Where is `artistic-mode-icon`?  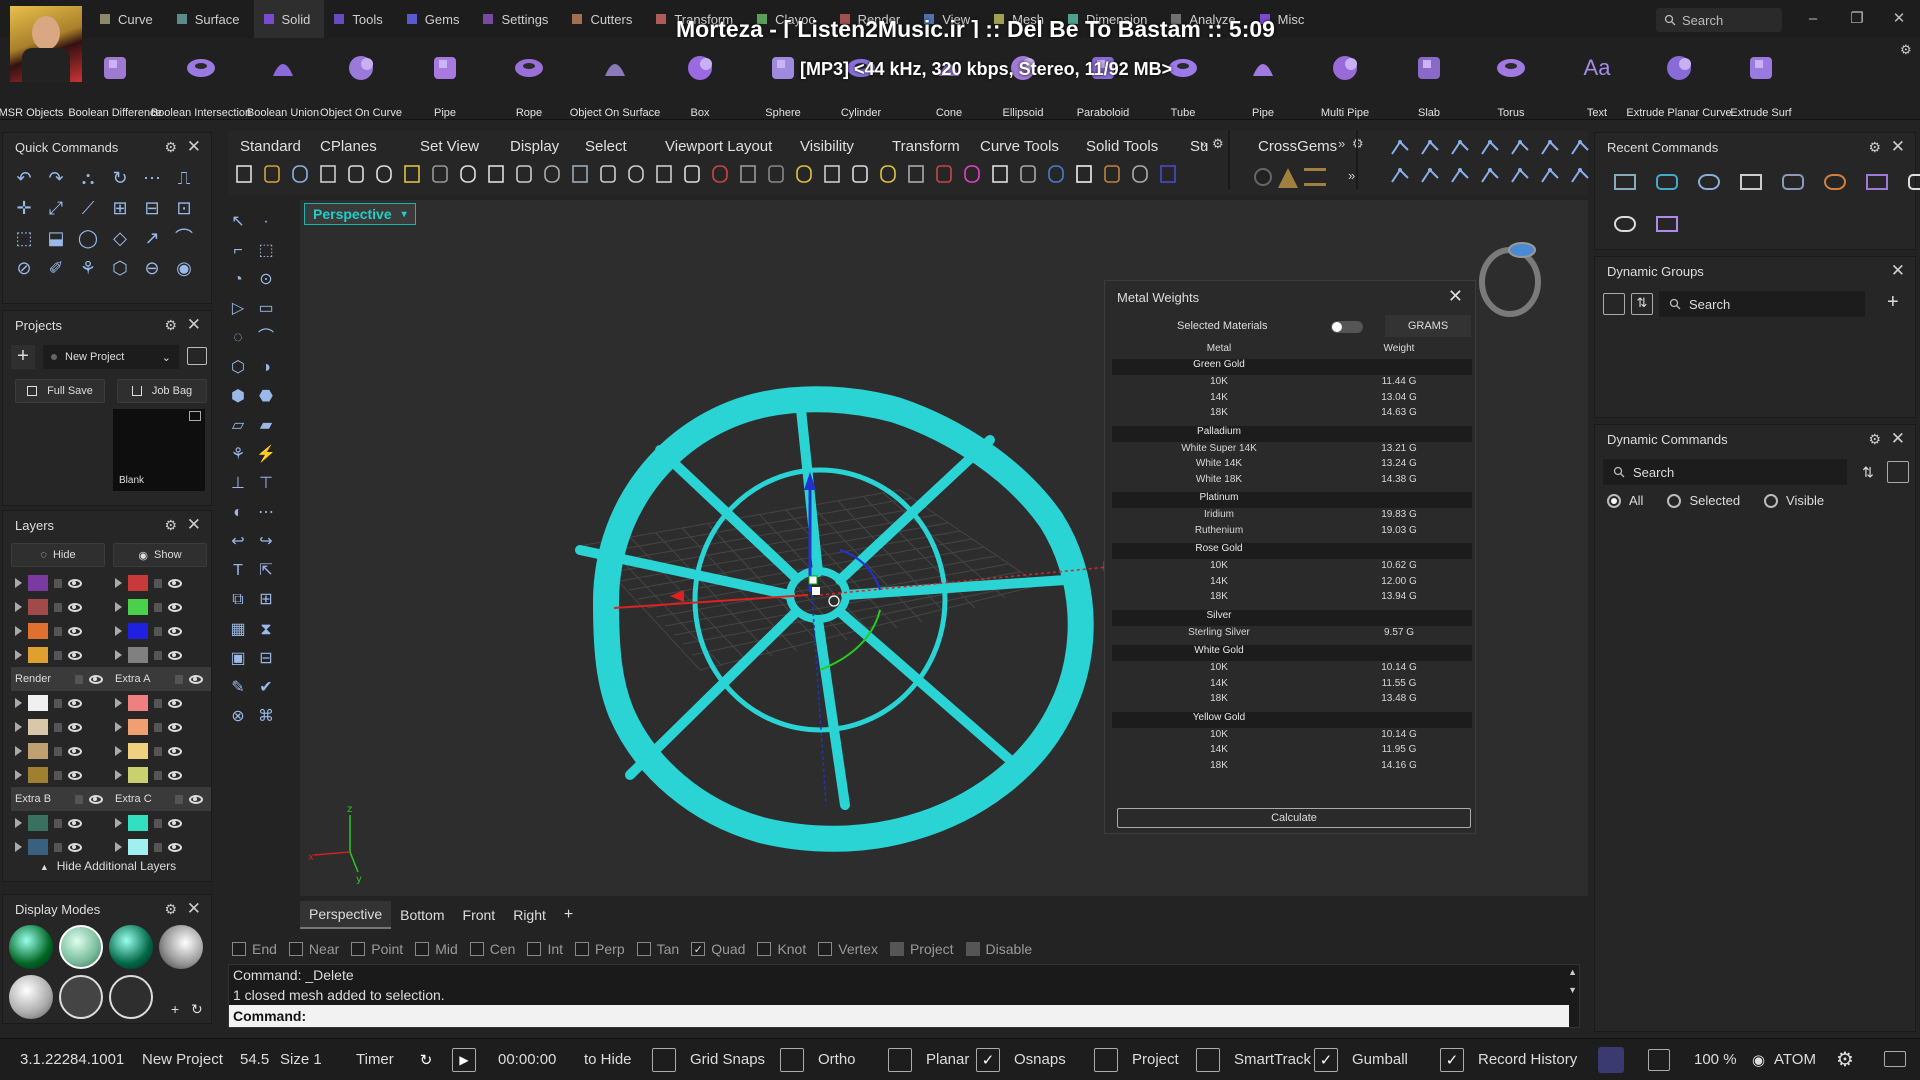 artistic-mode-icon is located at coordinates (31, 997).